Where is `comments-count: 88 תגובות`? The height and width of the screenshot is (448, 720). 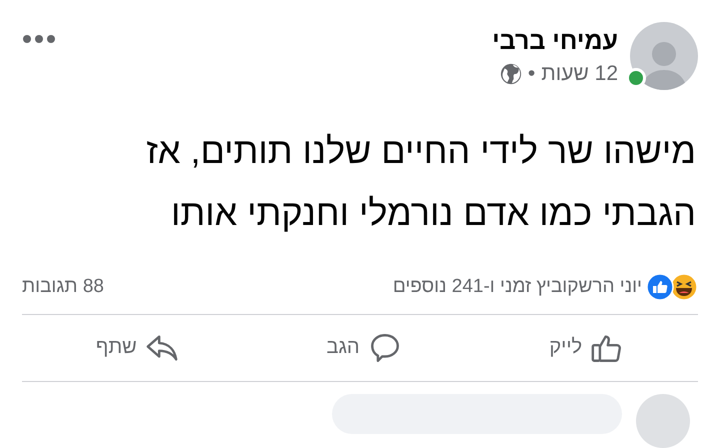
comments-count: 88 תגובות is located at coordinates (63, 287).